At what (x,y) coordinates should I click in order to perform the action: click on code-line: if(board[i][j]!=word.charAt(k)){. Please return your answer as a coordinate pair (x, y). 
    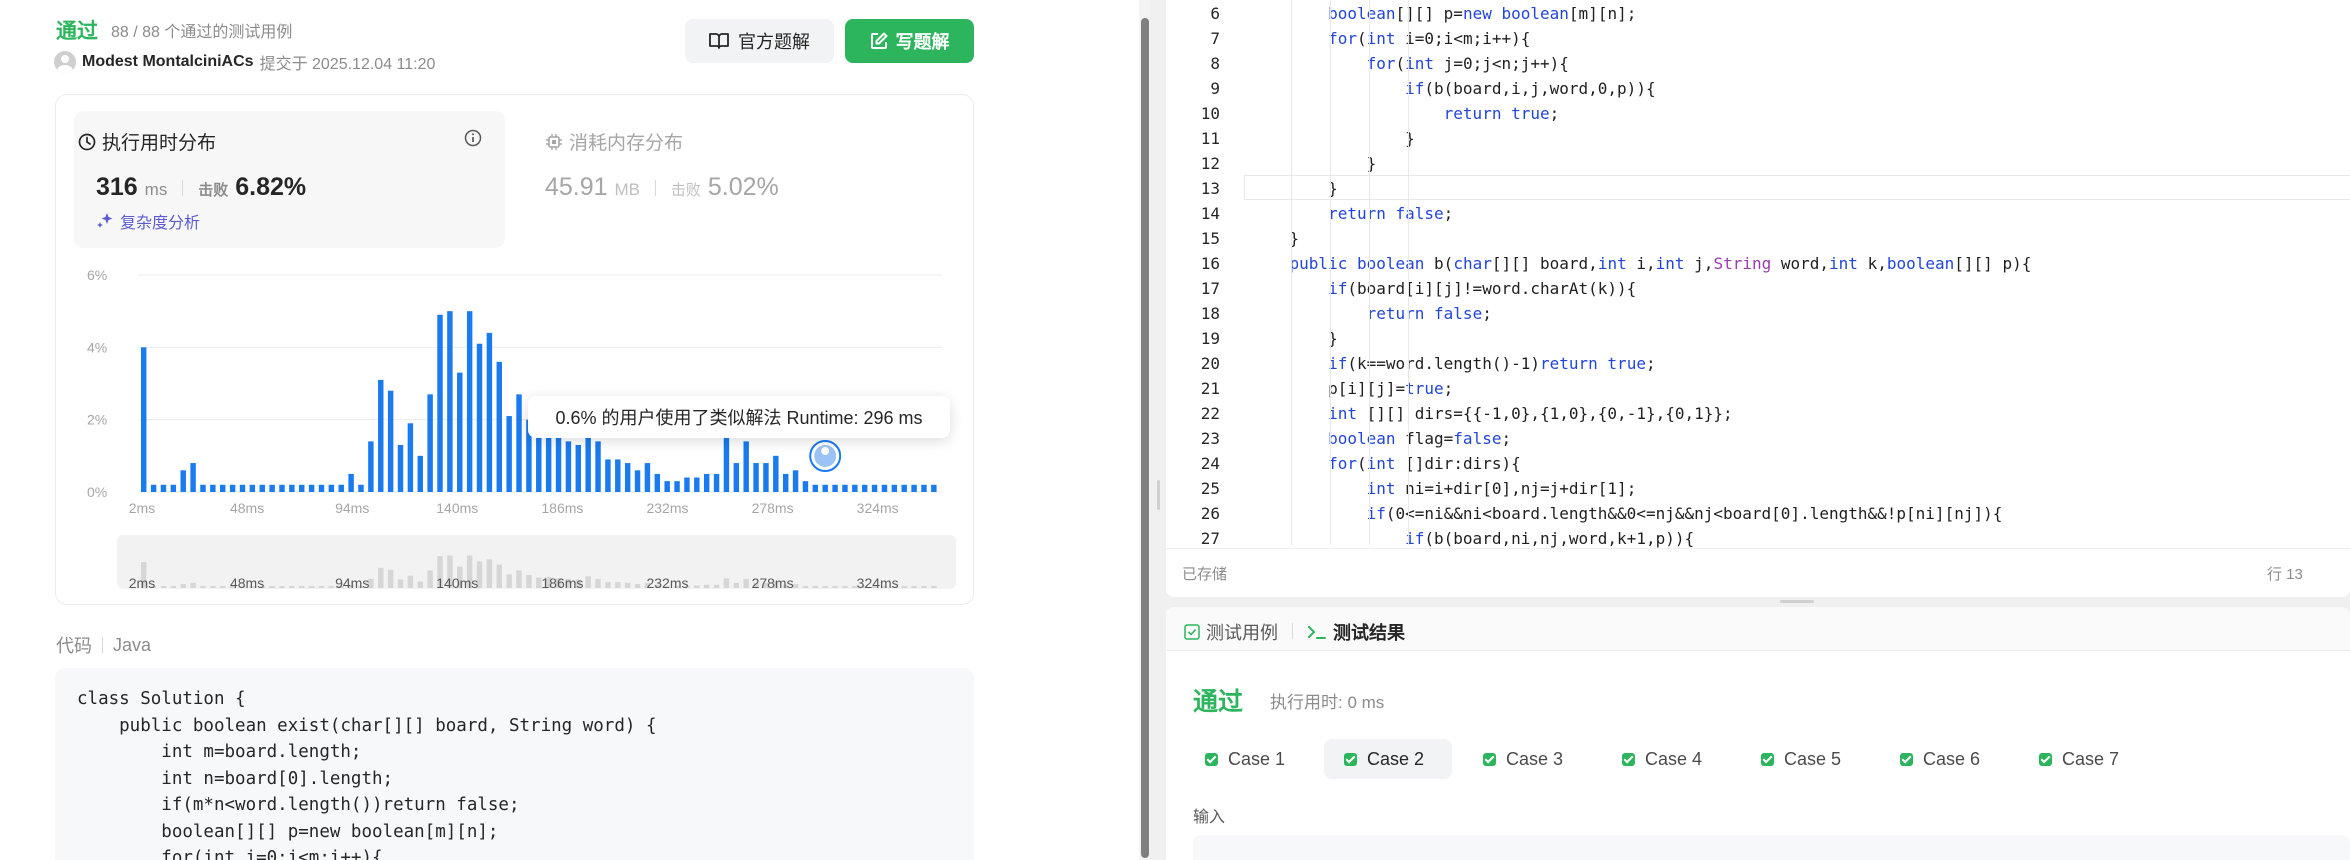
    Looking at the image, I should click on (1443, 288).